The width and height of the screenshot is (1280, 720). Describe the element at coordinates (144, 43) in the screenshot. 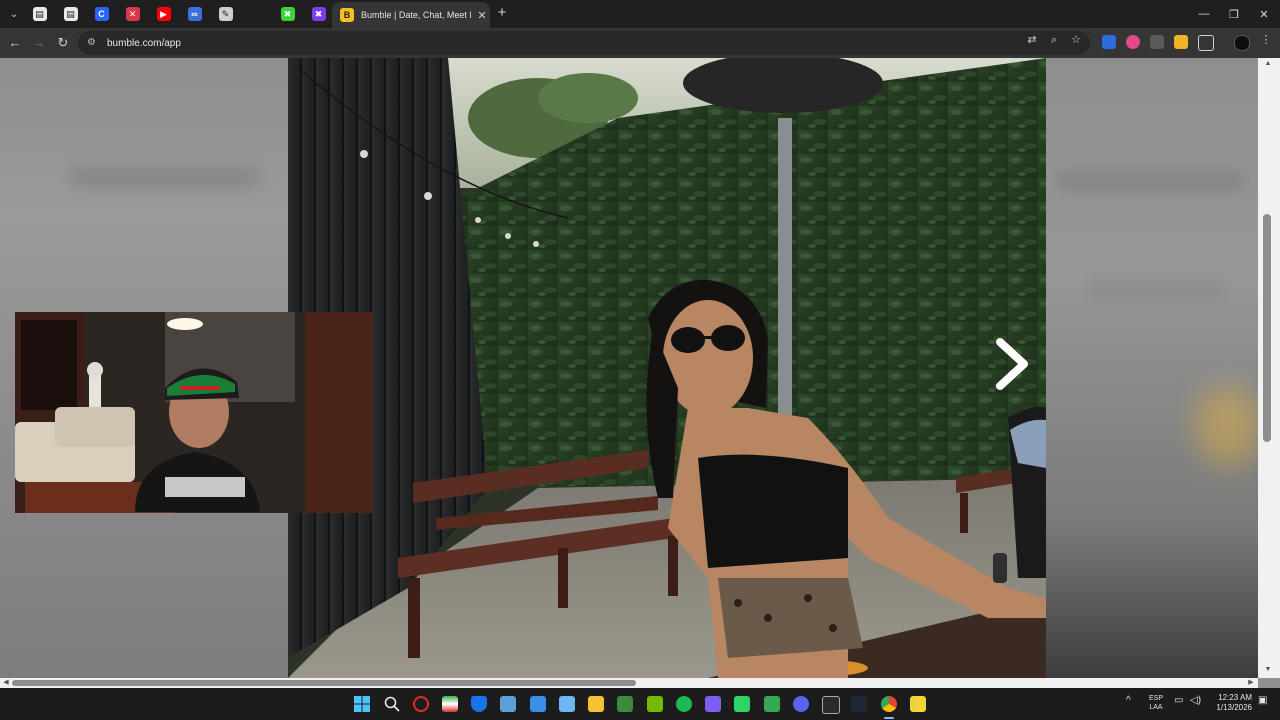

I see `url-text: bumble.com/app` at that location.